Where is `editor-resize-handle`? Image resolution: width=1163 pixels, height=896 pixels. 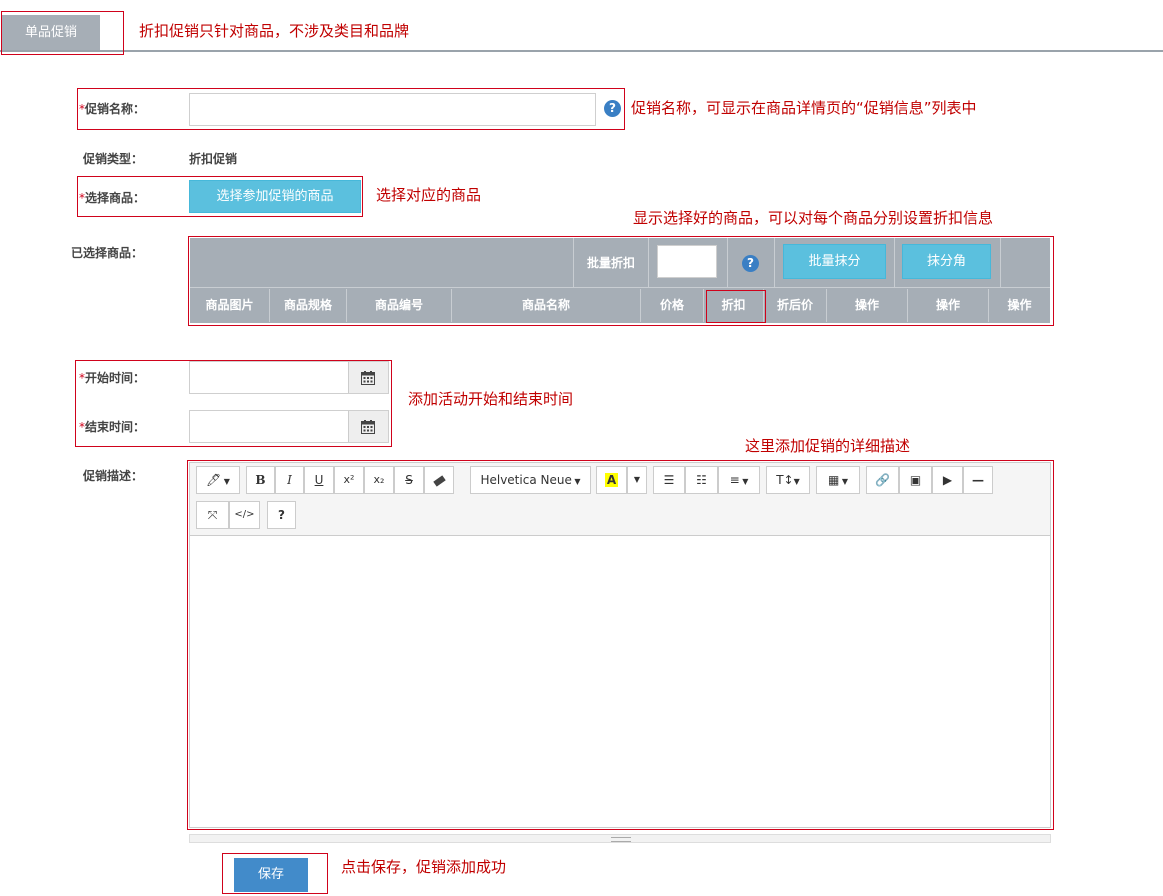
editor-resize-handle is located at coordinates (620, 838).